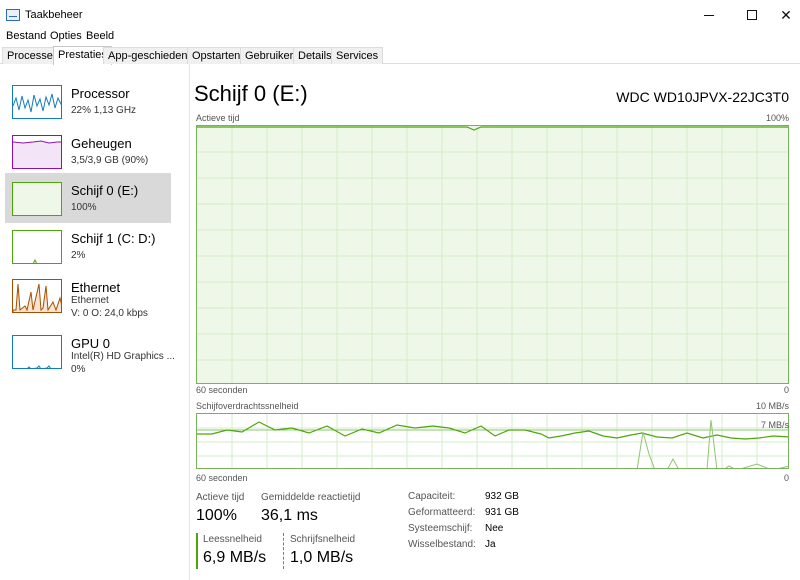  What do you see at coordinates (494, 528) in the screenshot?
I see `system-disk-value: Nee` at bounding box center [494, 528].